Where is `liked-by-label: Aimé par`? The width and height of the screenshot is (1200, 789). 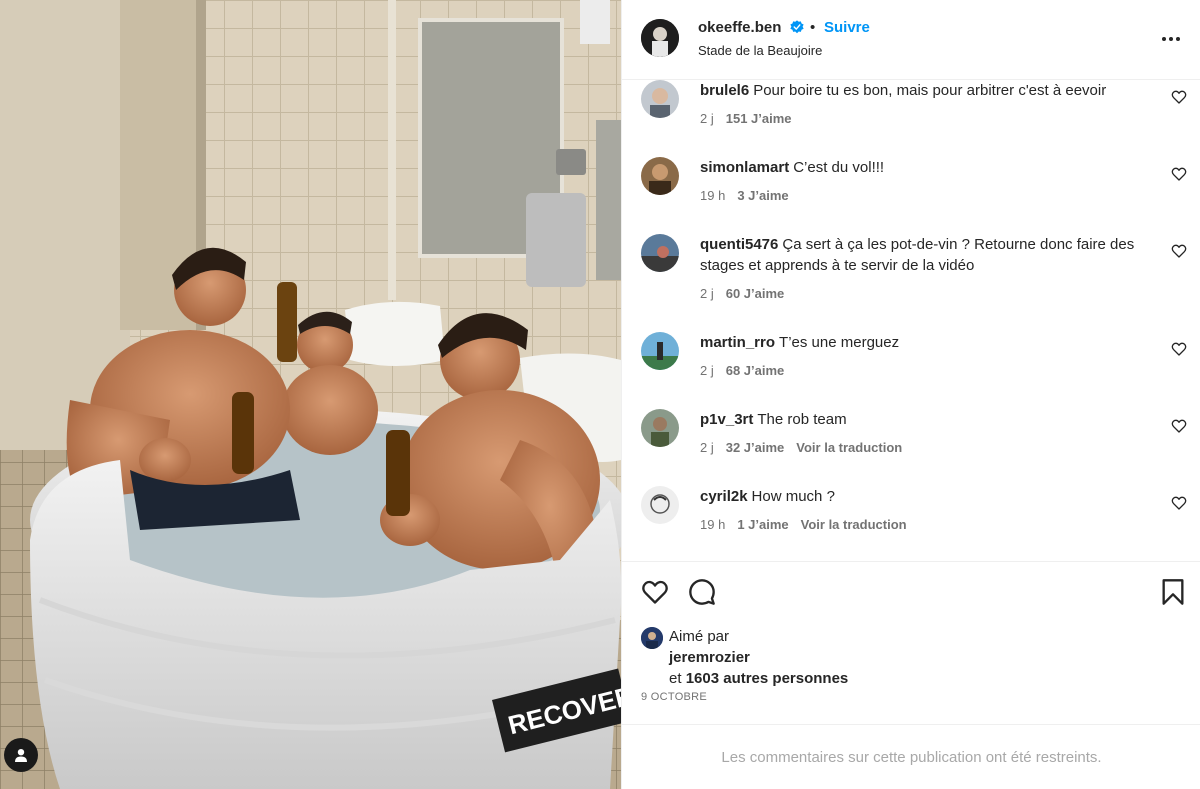
liked-by-label: Aimé par is located at coordinates (699, 636).